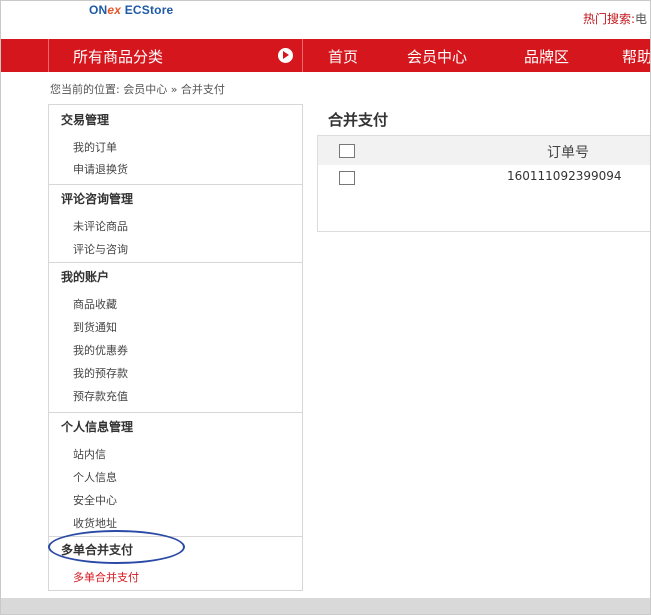 The height and width of the screenshot is (615, 651). Describe the element at coordinates (437, 56) in the screenshot. I see `nav-link-member-center: 会员中心` at that location.